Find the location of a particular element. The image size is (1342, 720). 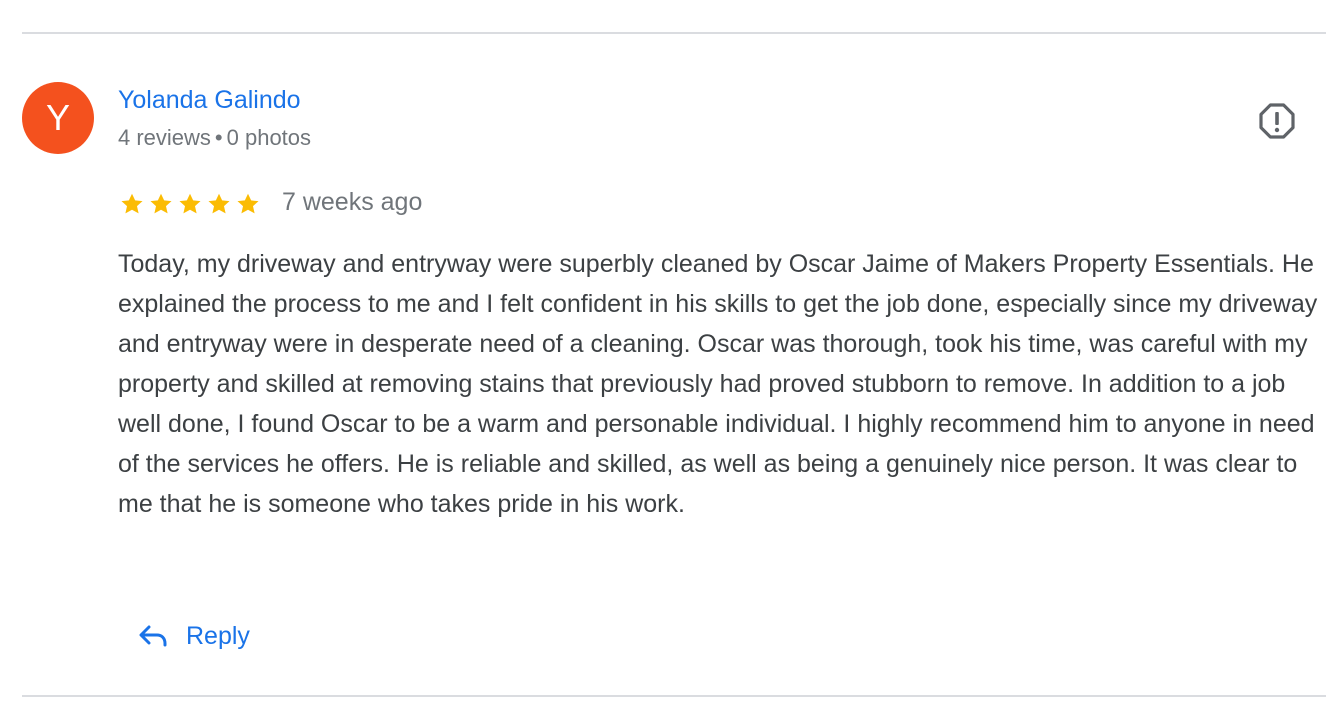

author-meta: 4 reviews • 0 photos is located at coordinates (214, 138).